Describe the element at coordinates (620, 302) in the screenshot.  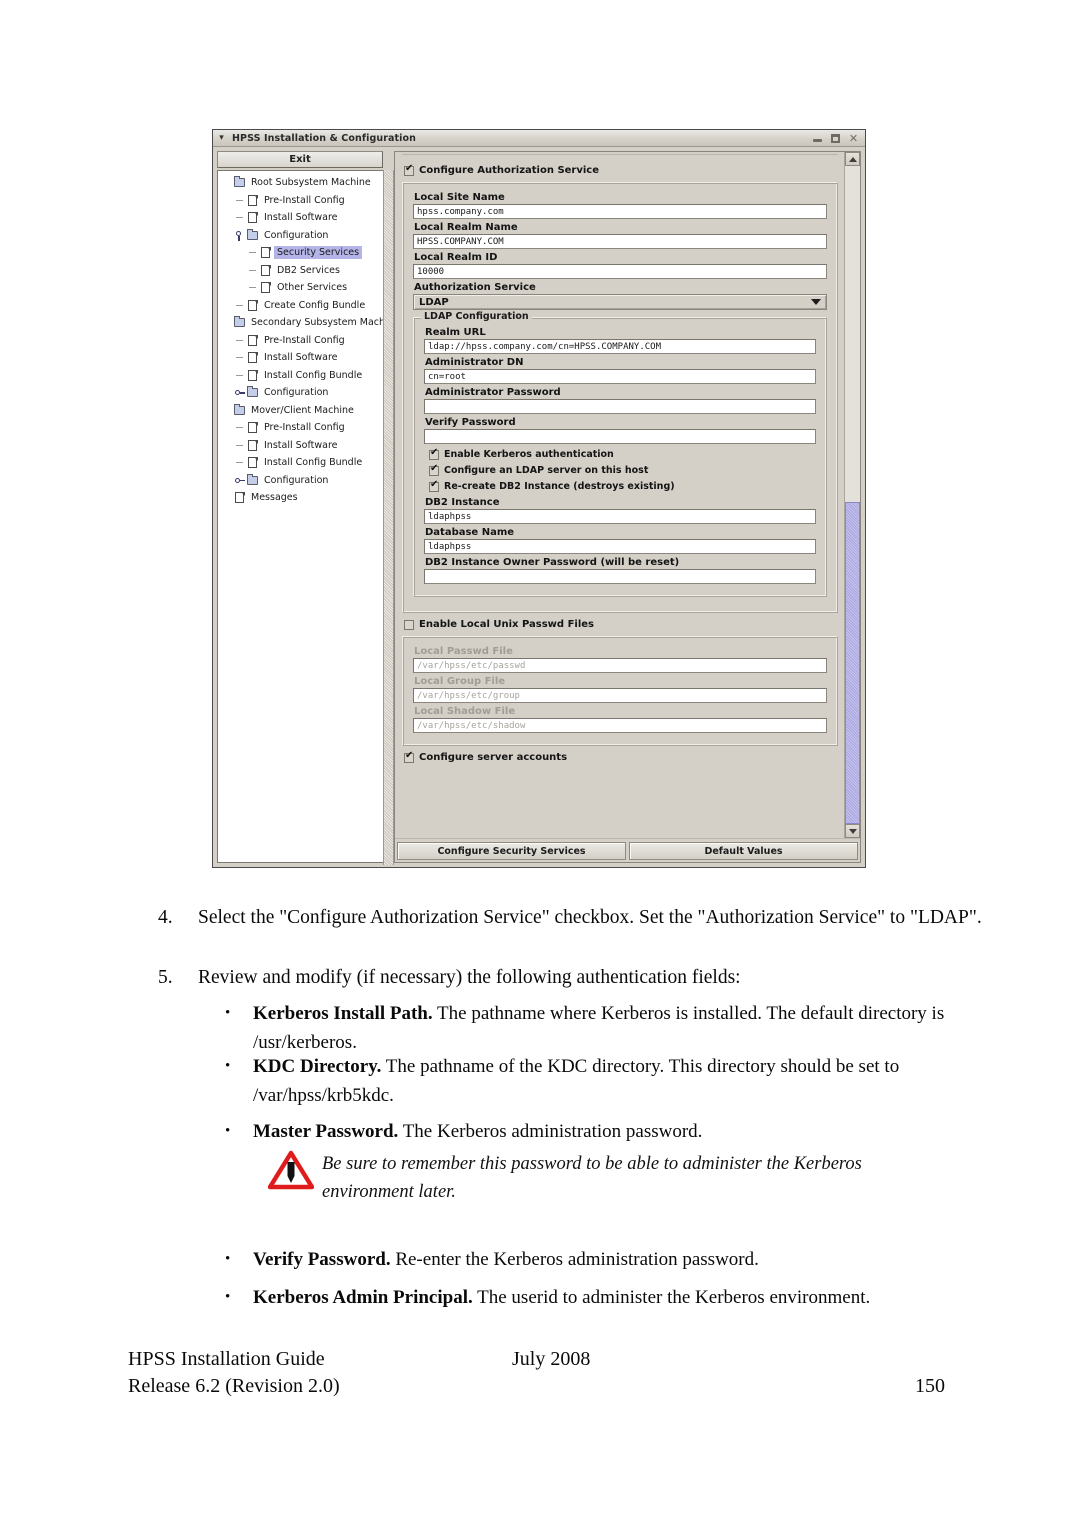
I see `authorization-service-select: LDAP` at that location.